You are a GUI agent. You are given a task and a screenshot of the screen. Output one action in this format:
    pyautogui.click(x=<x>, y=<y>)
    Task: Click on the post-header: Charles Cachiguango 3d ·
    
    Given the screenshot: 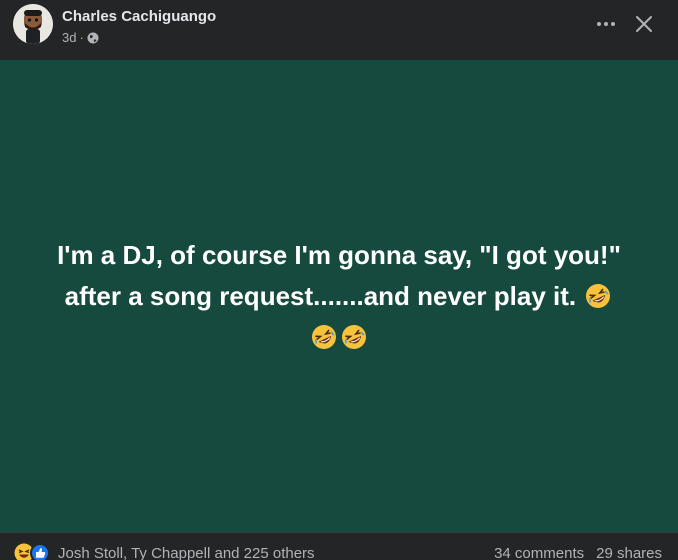 What is the action you would take?
    pyautogui.click(x=339, y=30)
    